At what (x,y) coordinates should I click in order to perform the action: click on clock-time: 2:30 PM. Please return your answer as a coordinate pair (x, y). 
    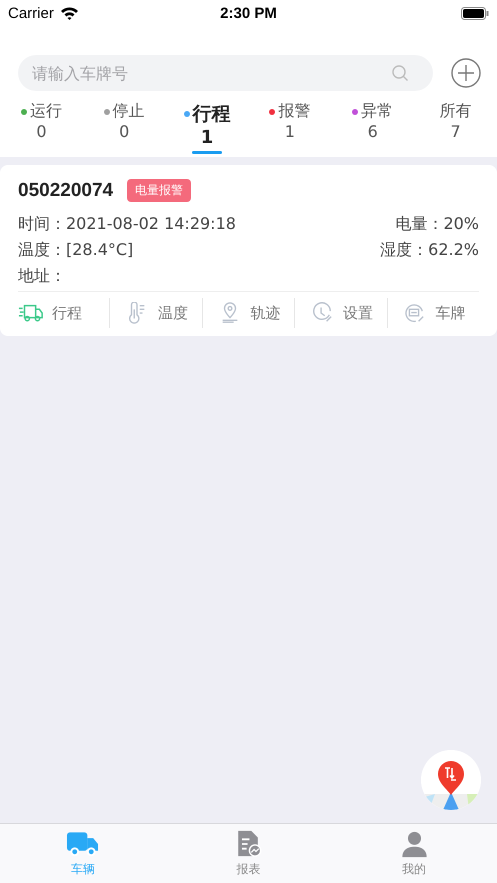
    Looking at the image, I should click on (248, 13).